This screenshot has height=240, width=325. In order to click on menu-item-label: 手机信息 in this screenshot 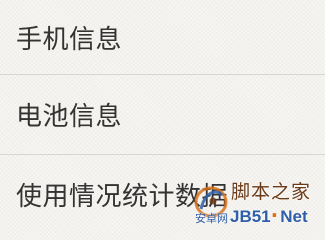, I will do `click(69, 39)`.